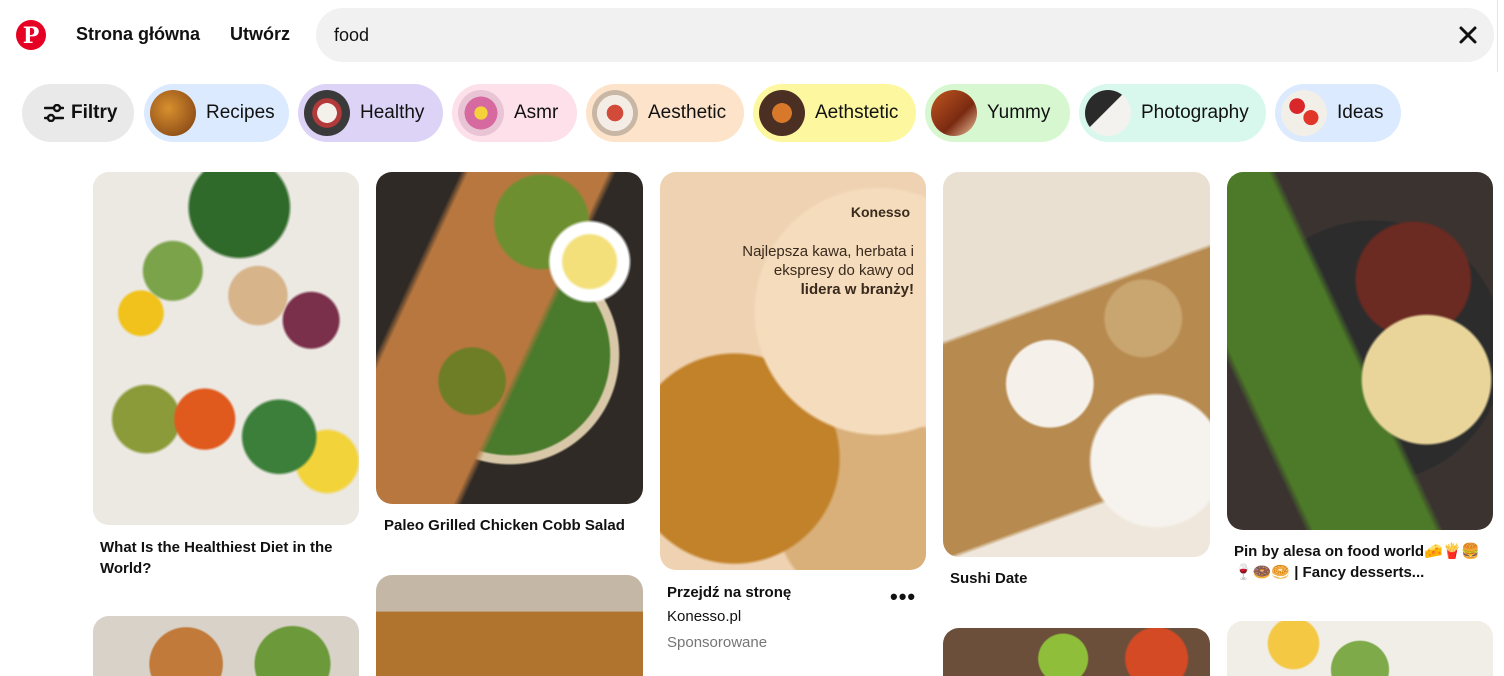 This screenshot has width=1504, height=676. What do you see at coordinates (857, 112) in the screenshot?
I see `chip-label: Aethstetic` at bounding box center [857, 112].